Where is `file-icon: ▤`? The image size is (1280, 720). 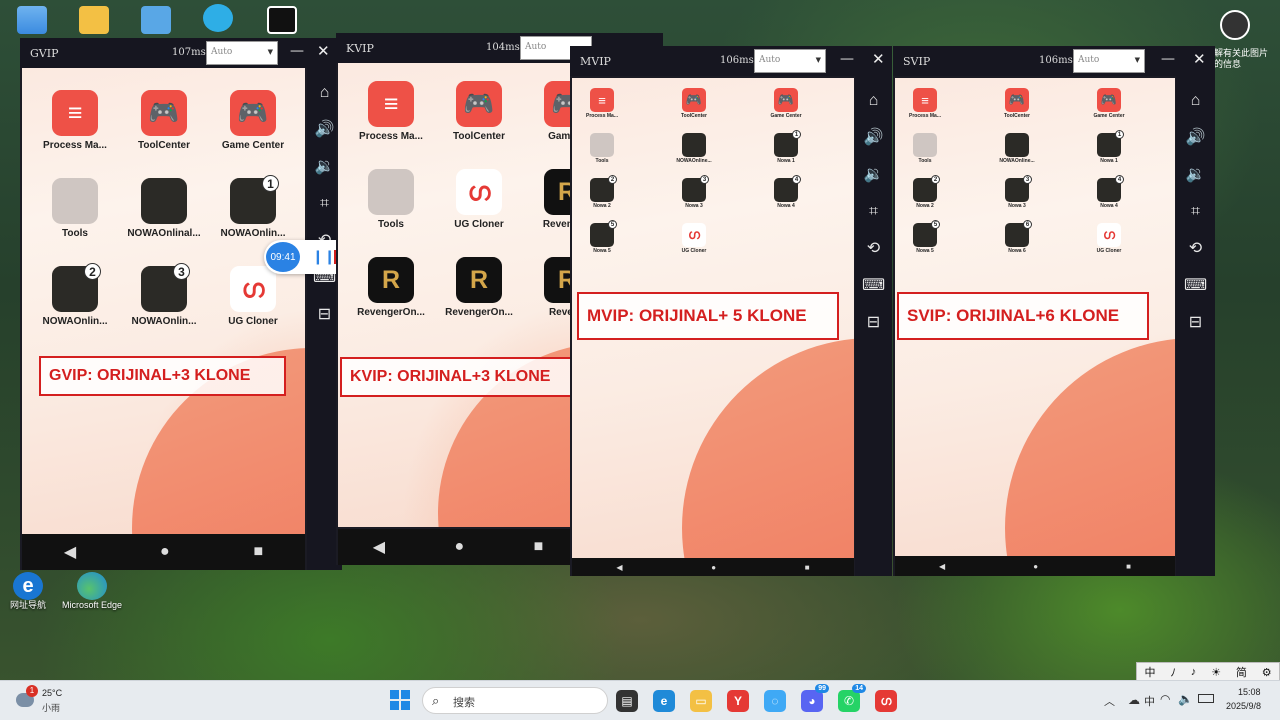
file-icon: ▤ is located at coordinates (627, 701).